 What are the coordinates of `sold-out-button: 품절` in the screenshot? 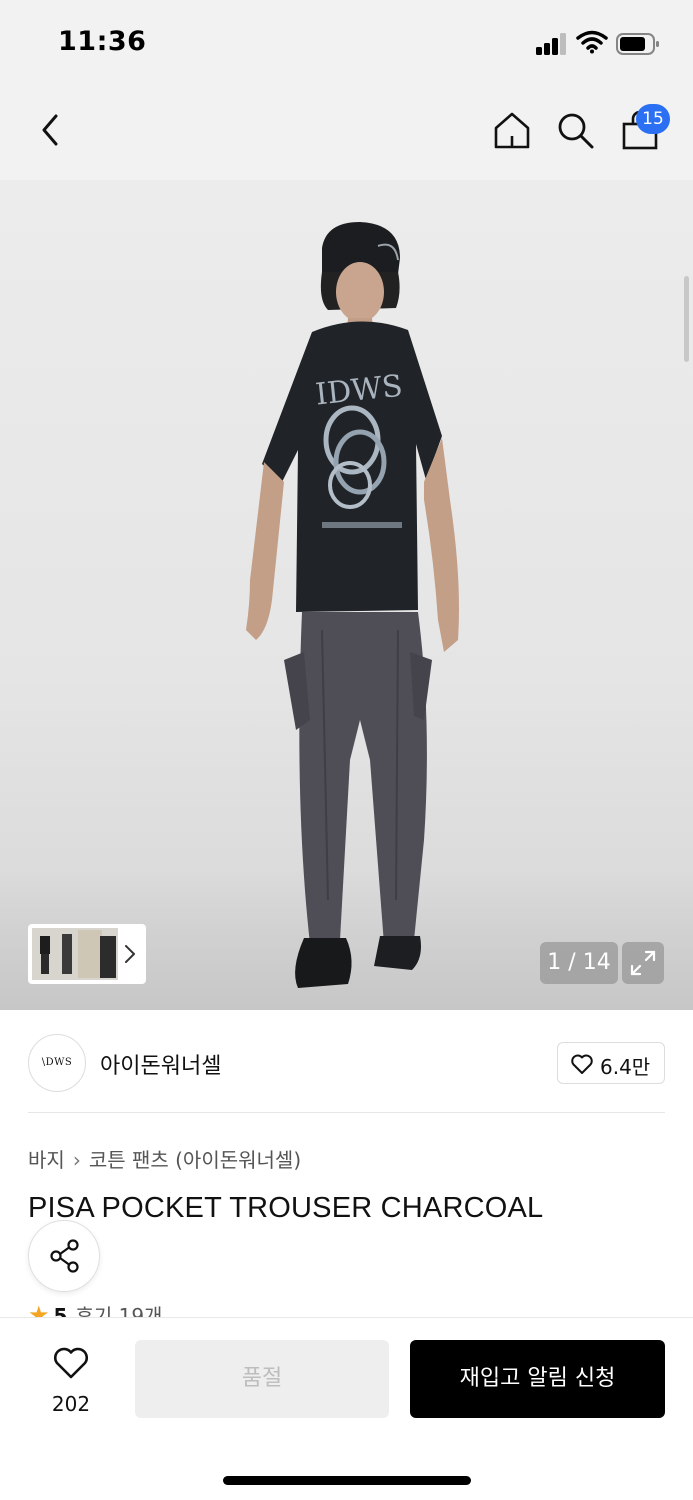 It's located at (262, 1379).